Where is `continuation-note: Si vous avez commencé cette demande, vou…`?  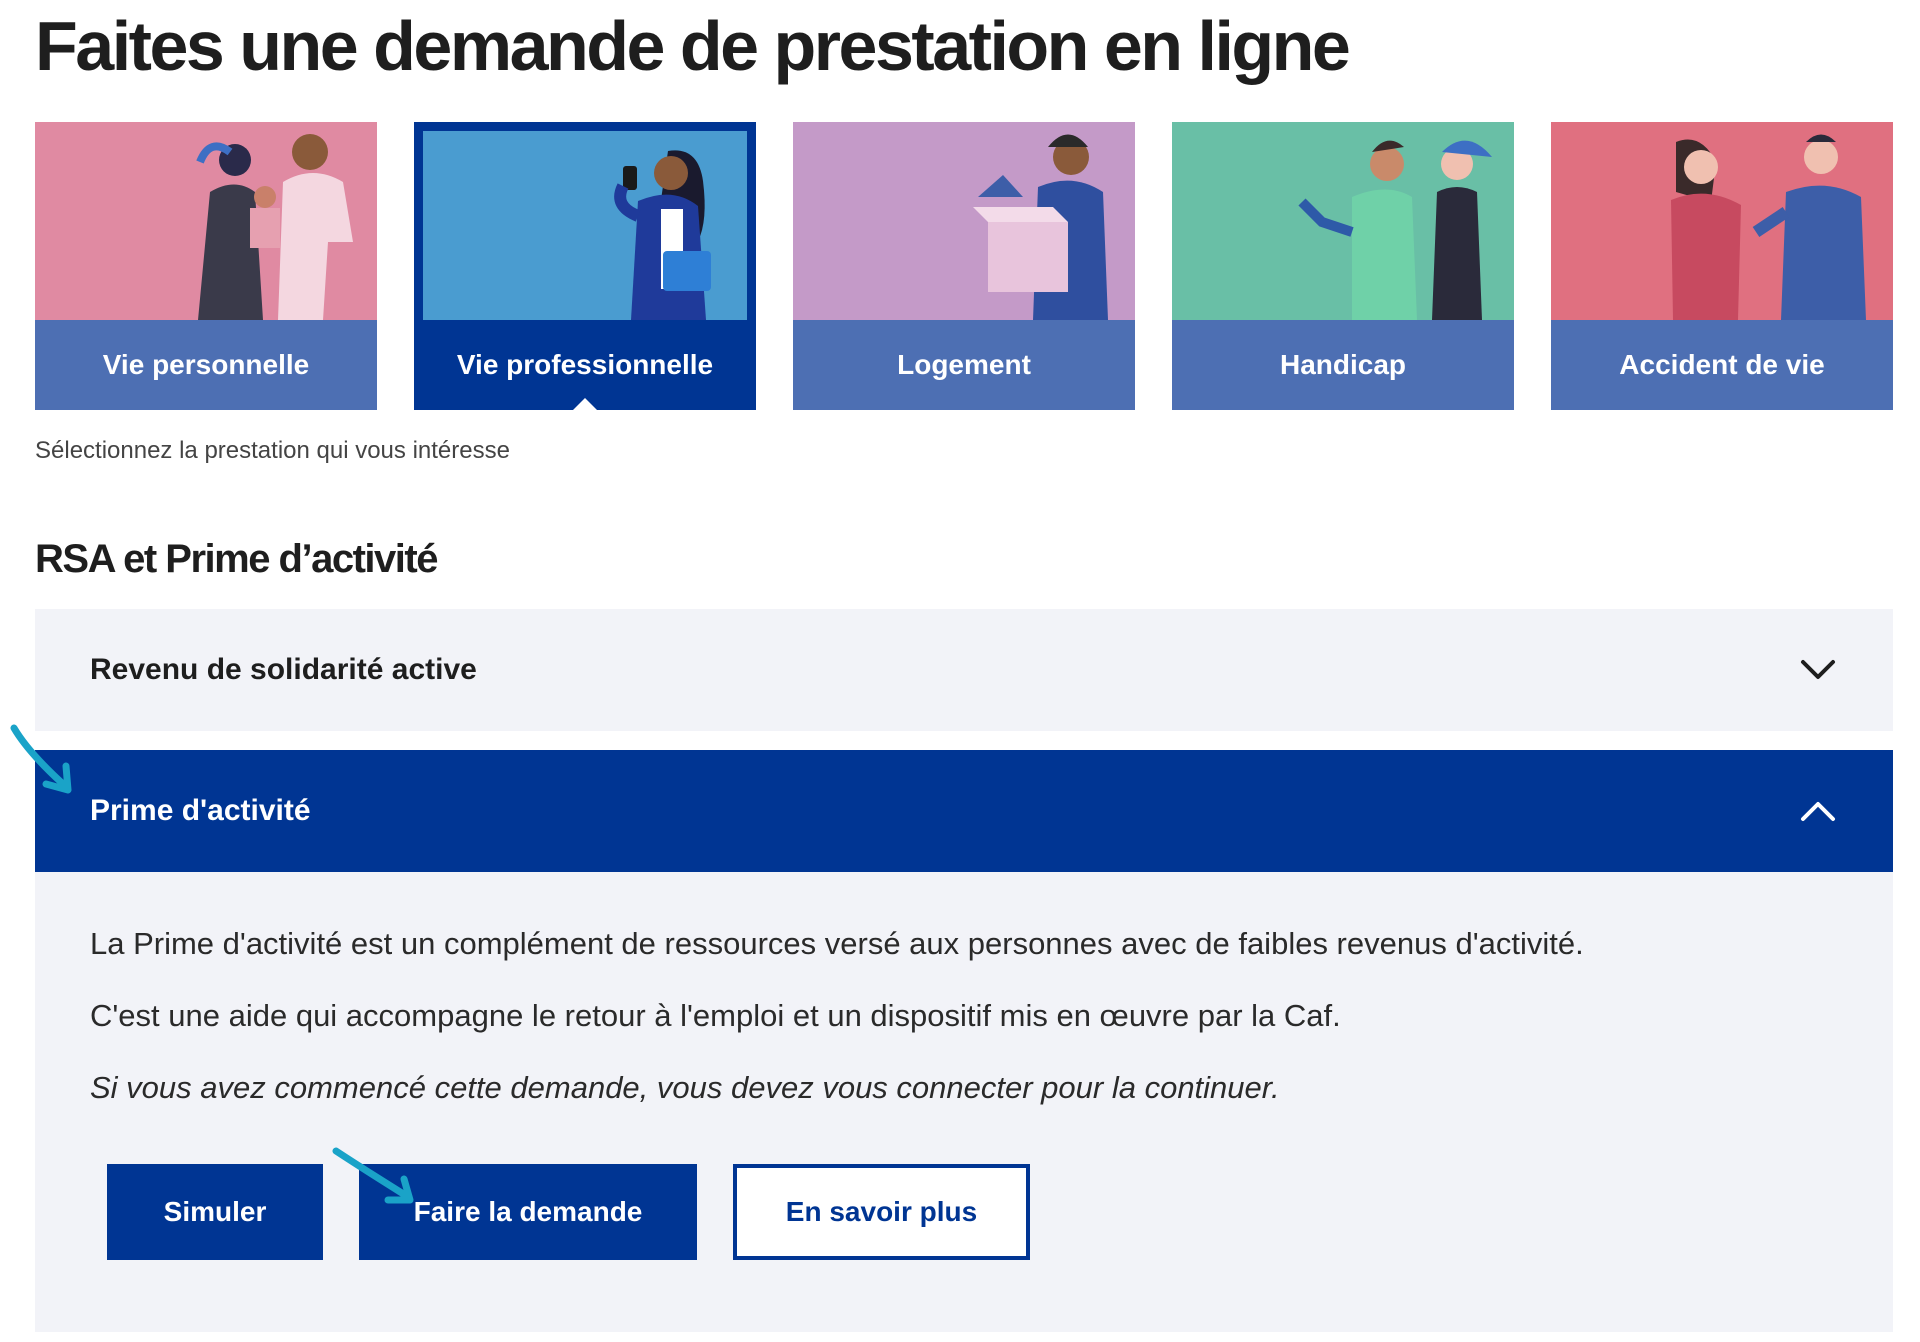
continuation-note: Si vous avez commencé cette demande, vou… is located at coordinates (685, 1087).